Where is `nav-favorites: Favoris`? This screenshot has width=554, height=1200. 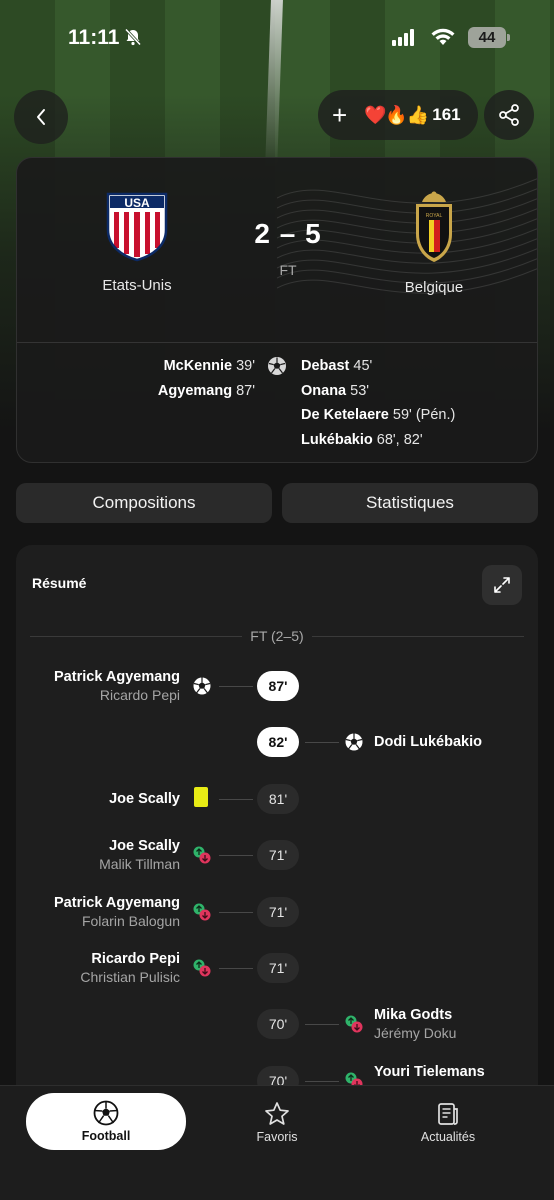
nav-favorites: Favoris is located at coordinates (277, 1122).